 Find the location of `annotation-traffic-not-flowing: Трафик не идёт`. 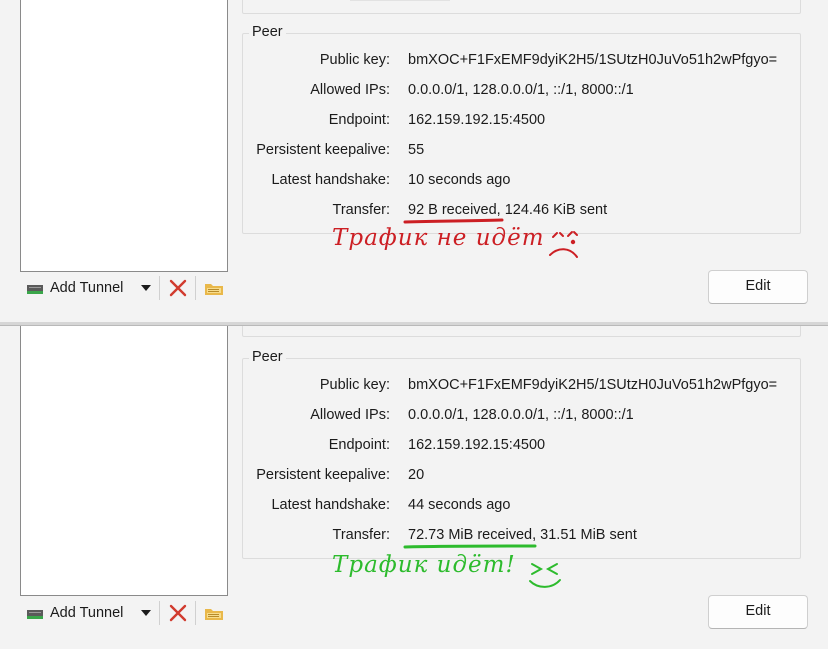

annotation-traffic-not-flowing: Трафик не идёт is located at coordinates (438, 238).